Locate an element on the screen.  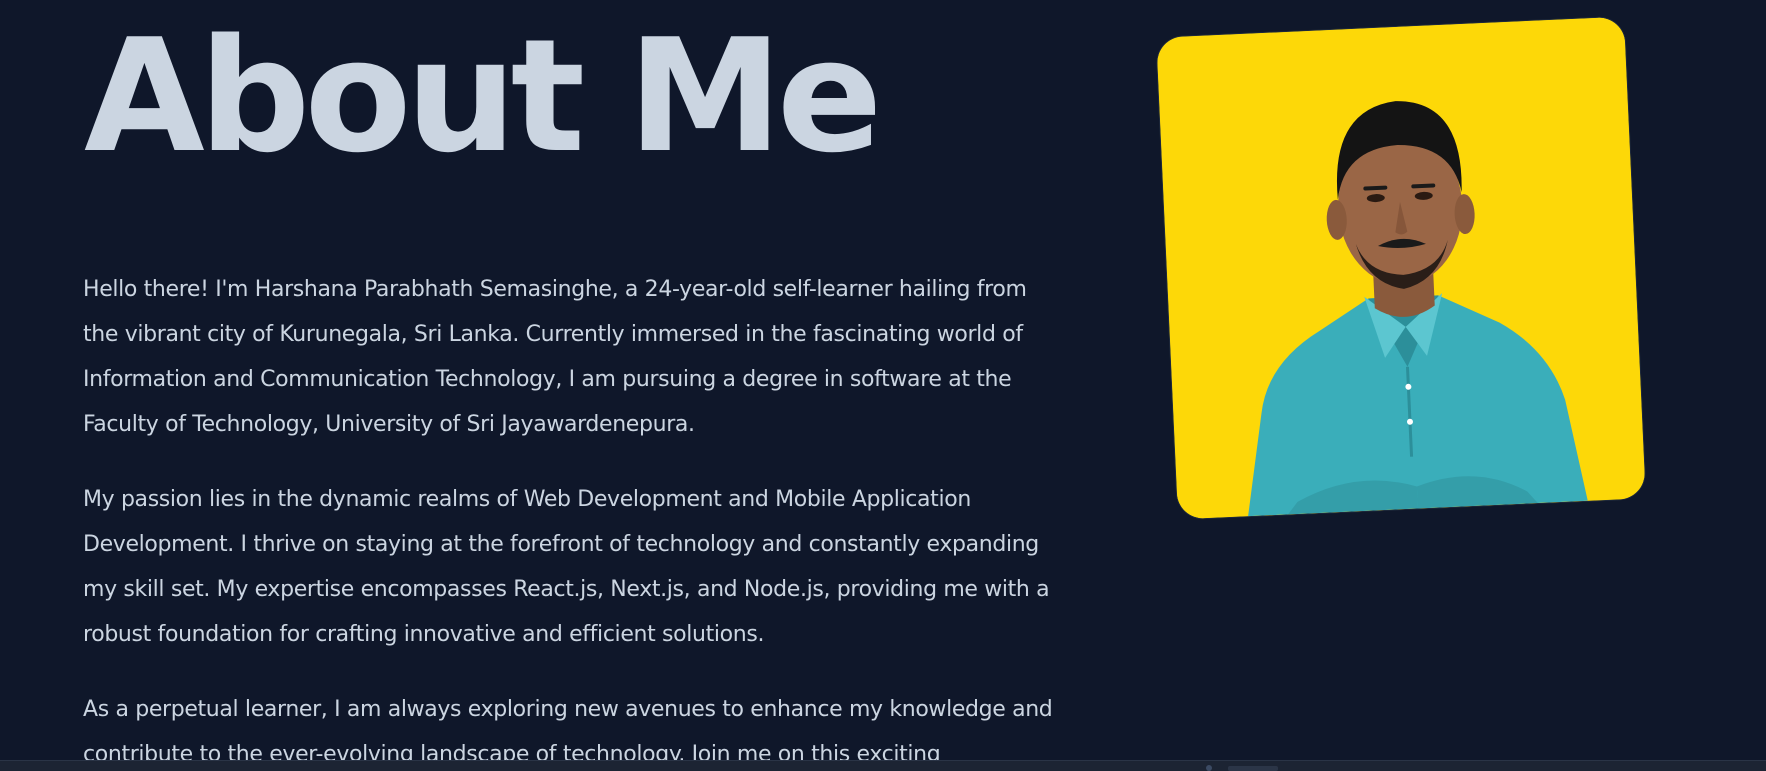
page-title: About Me is located at coordinates (483, 96).